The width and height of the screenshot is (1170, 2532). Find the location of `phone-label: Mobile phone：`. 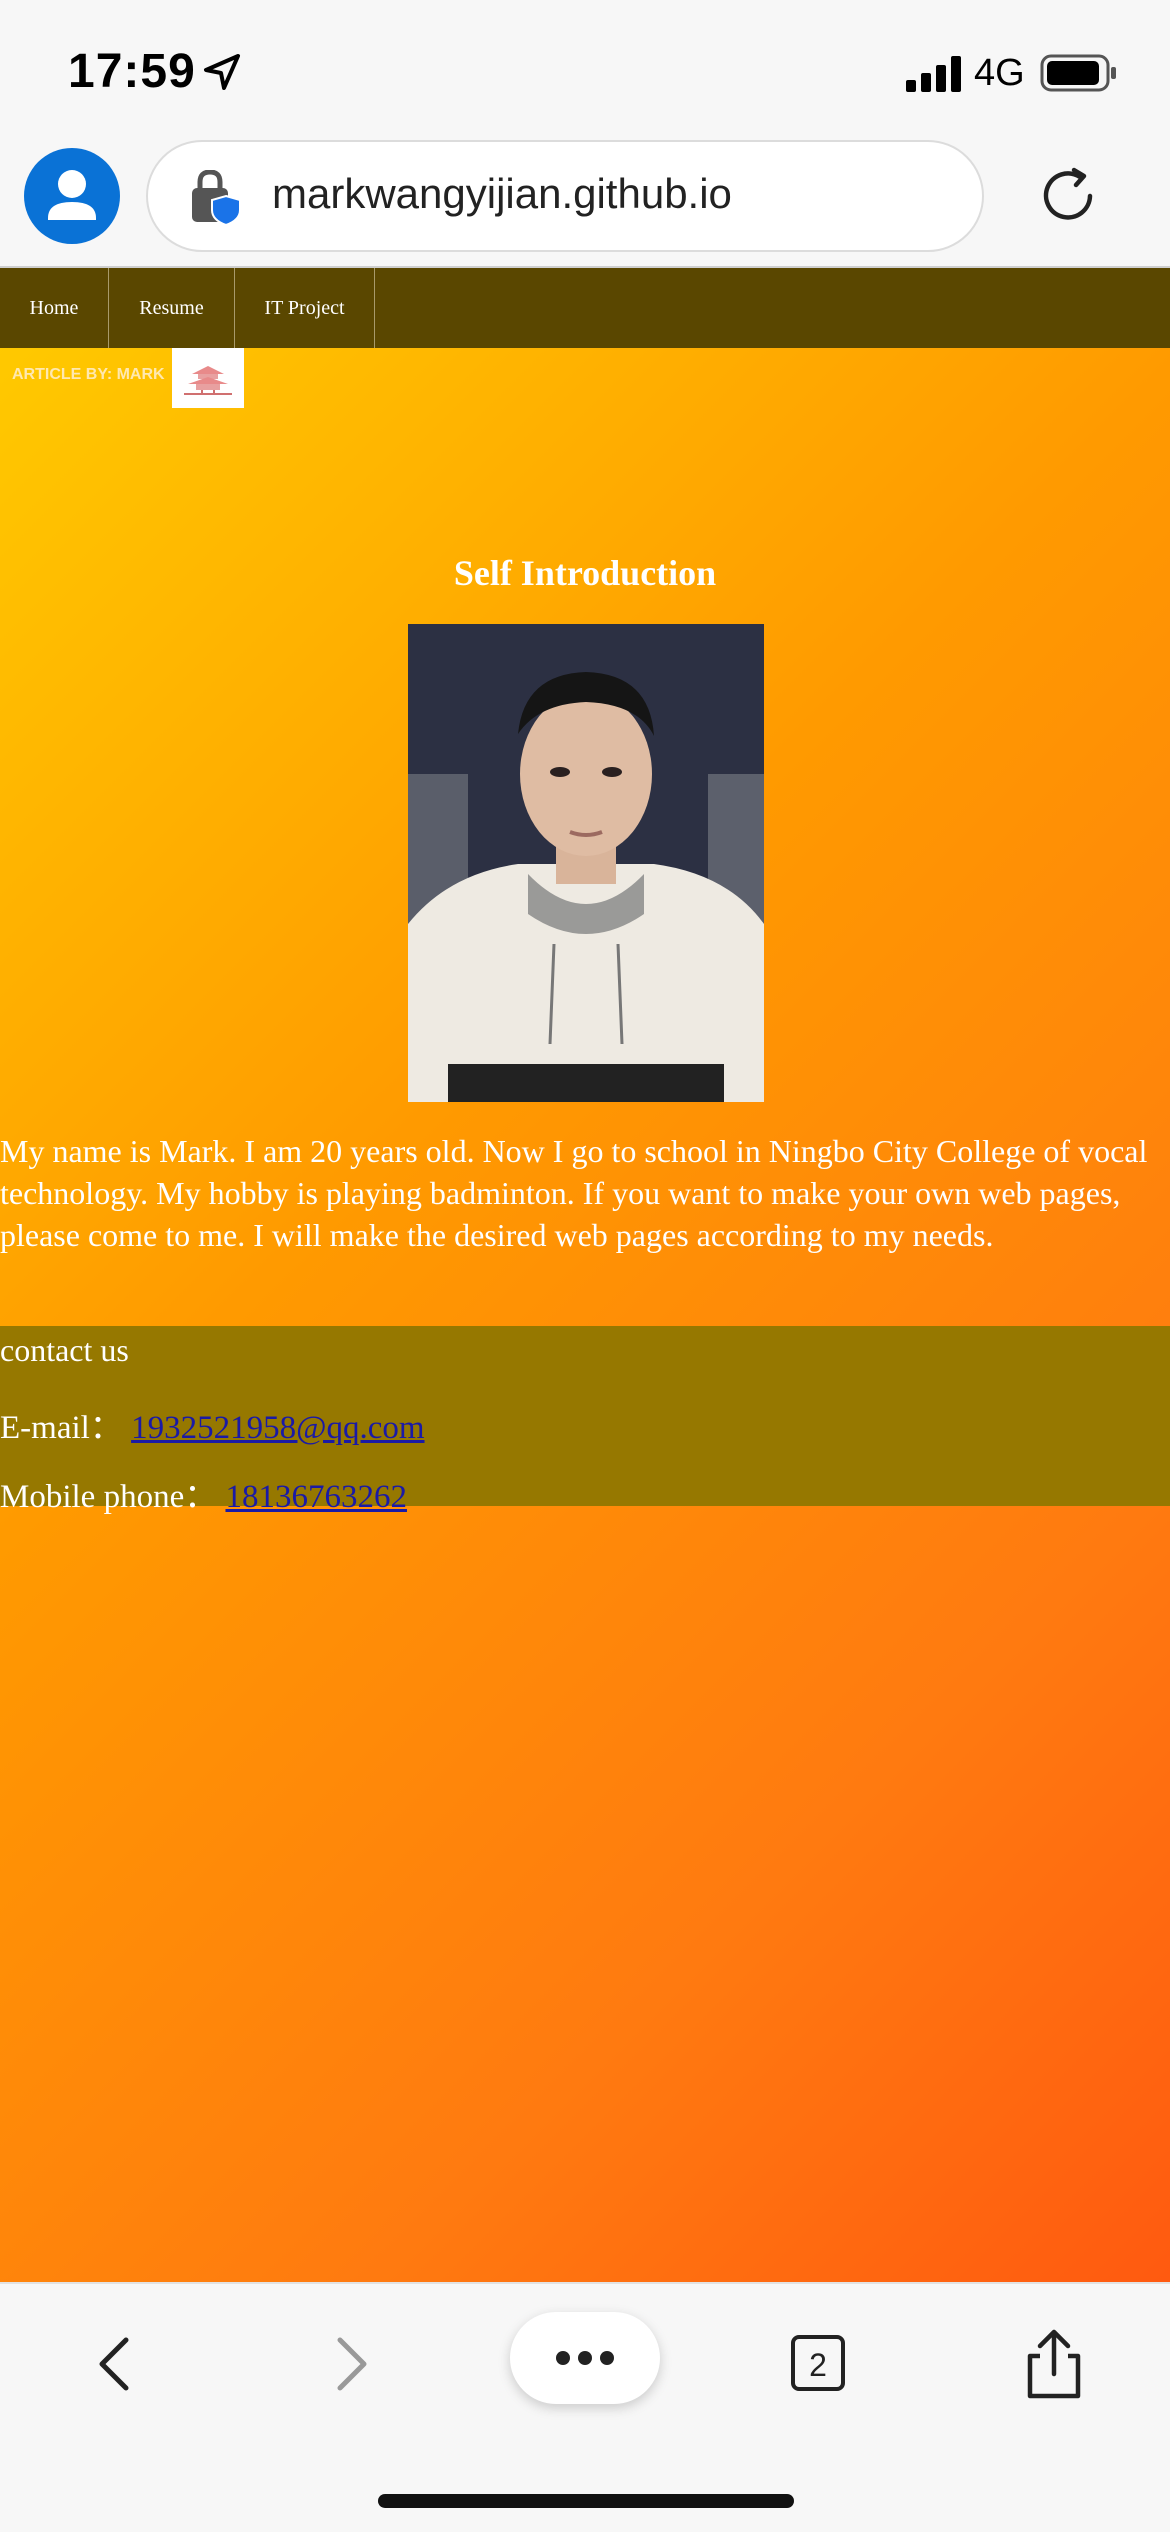

phone-label: Mobile phone： is located at coordinates (109, 1497).